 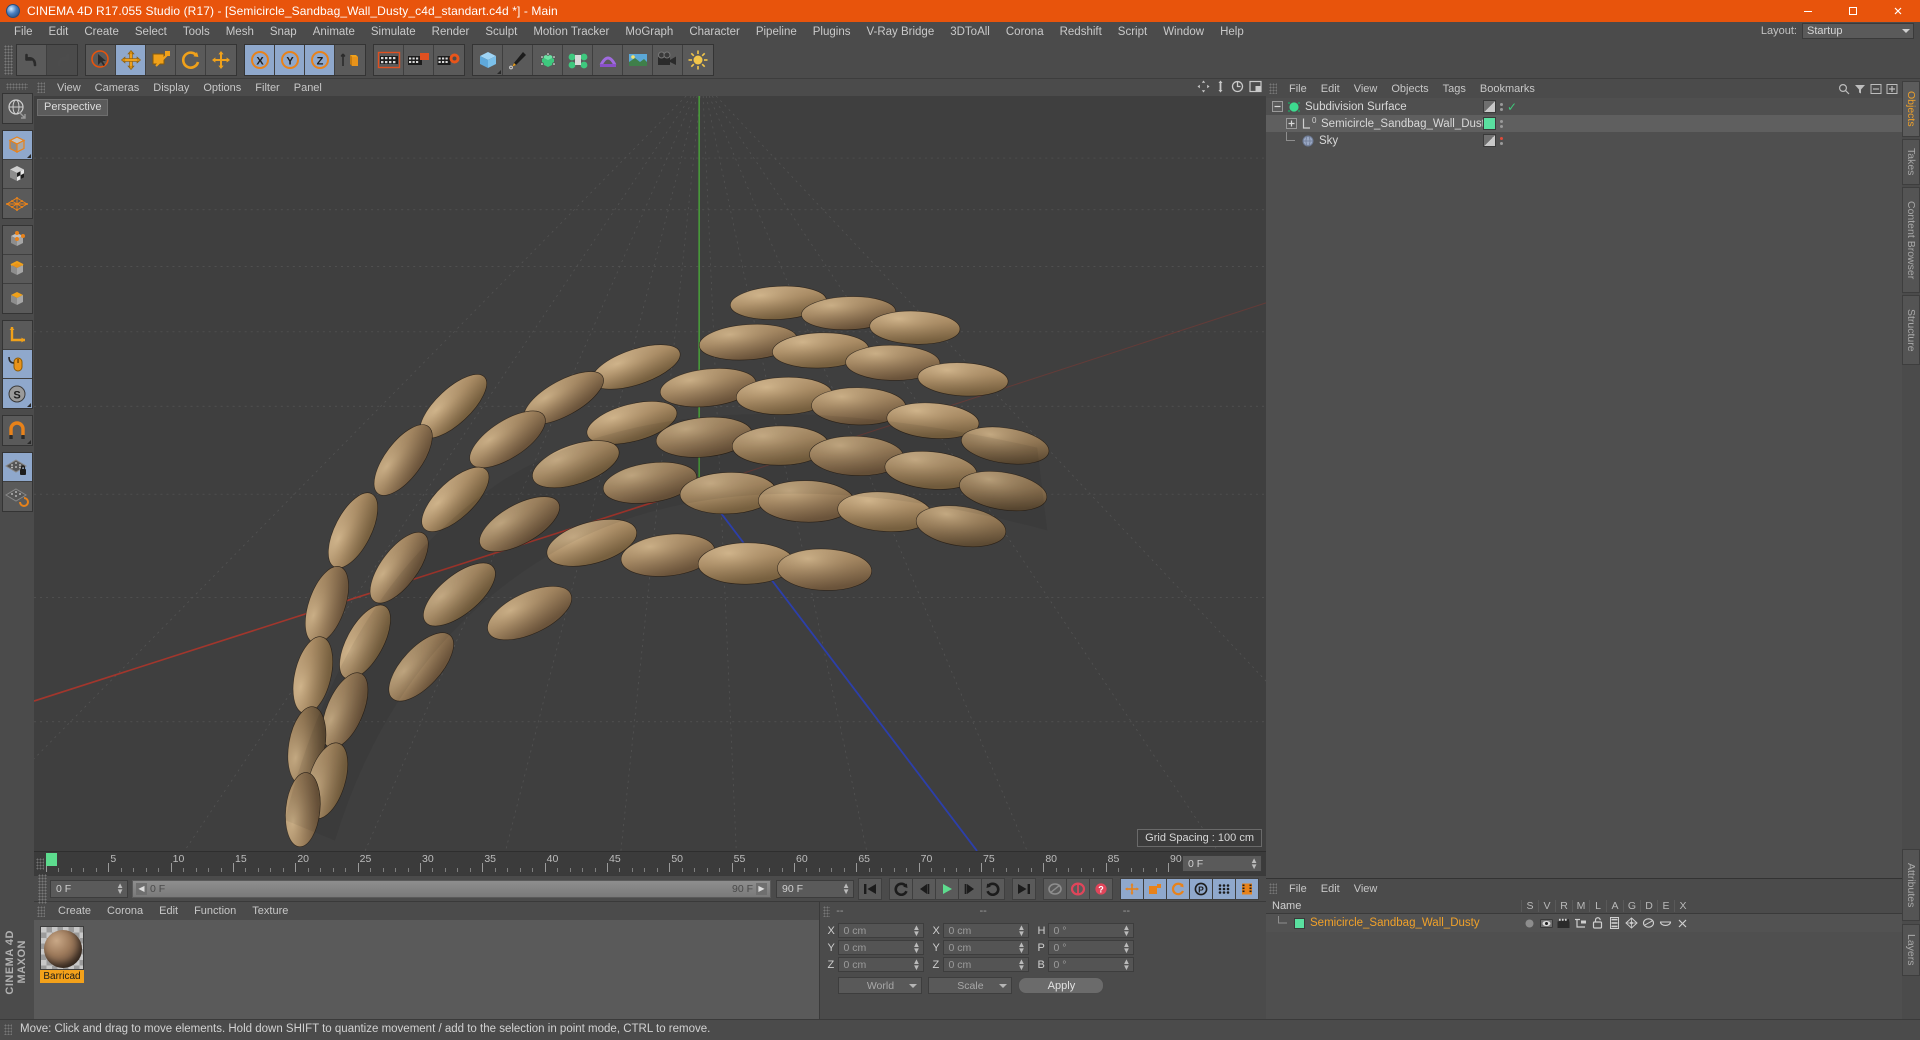 What do you see at coordinates (1024, 888) in the screenshot?
I see `go-to-end-icon` at bounding box center [1024, 888].